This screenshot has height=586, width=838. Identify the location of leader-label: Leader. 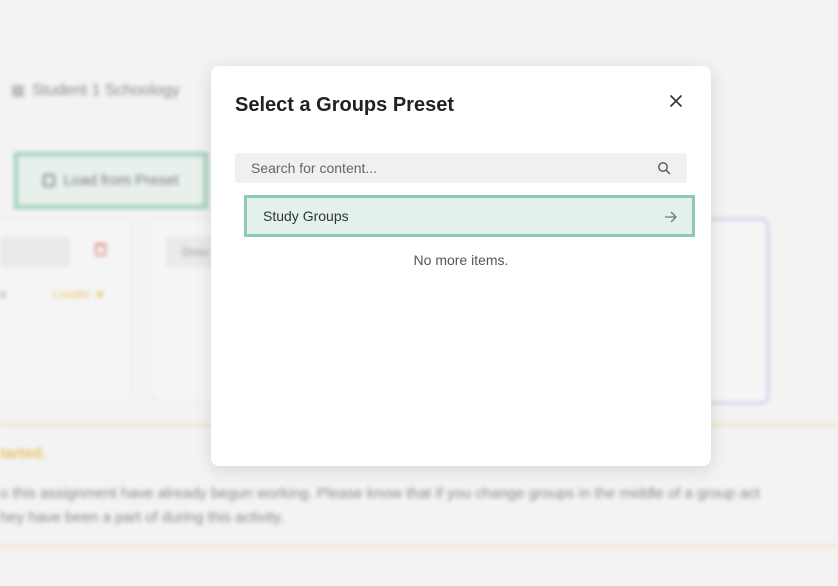
(72, 294).